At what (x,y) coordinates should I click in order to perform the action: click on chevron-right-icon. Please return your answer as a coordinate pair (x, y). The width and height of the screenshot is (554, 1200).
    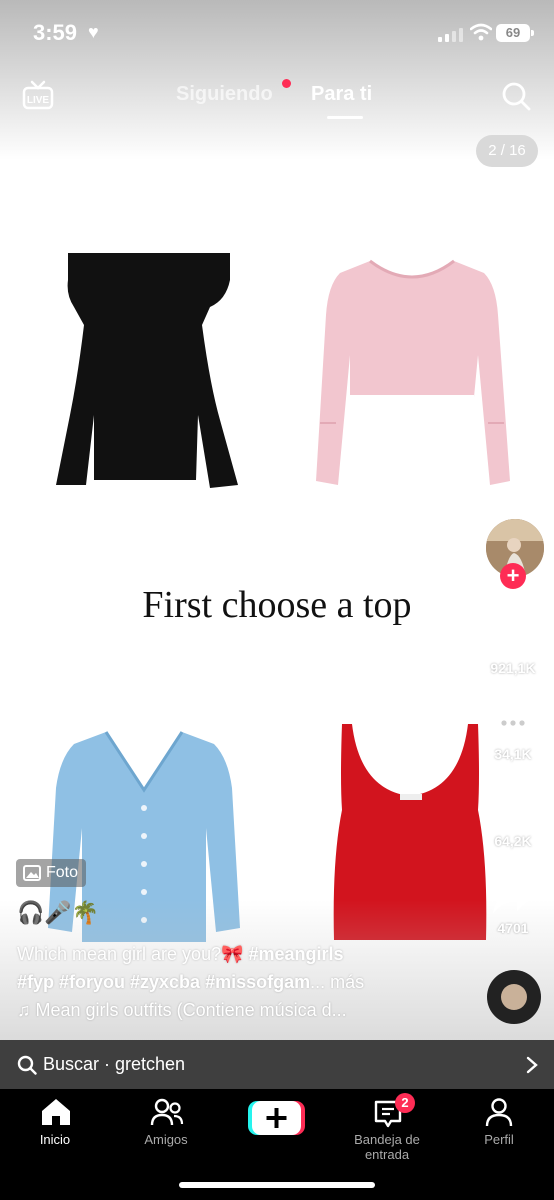
    Looking at the image, I should click on (532, 1065).